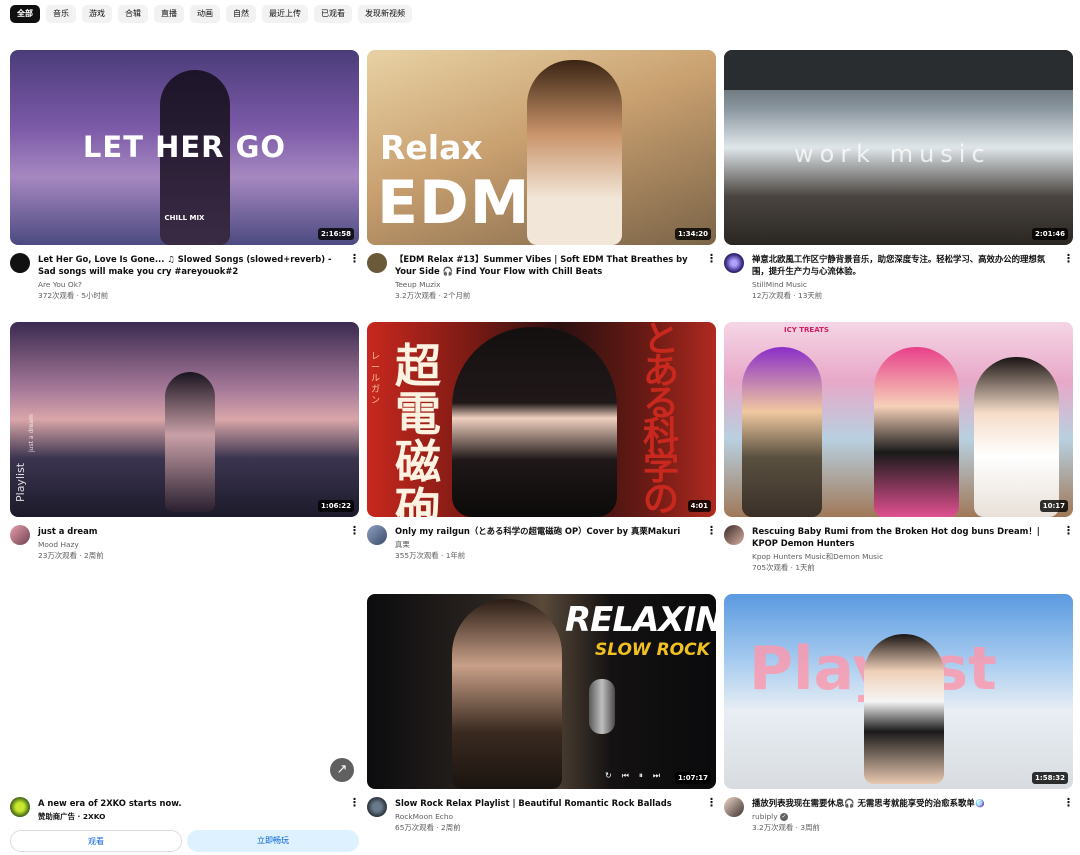 The image size is (1080, 855). I want to click on thumbnail-title-text-2: EDM, so click(454, 203).